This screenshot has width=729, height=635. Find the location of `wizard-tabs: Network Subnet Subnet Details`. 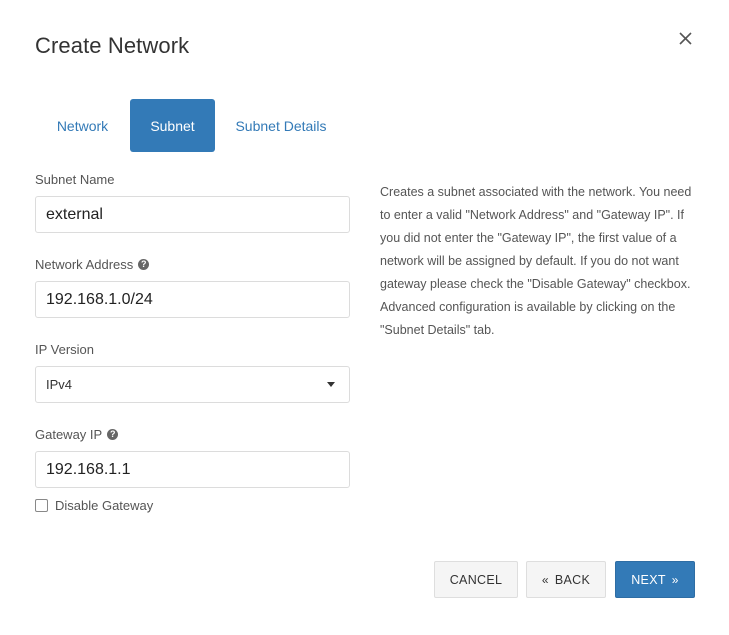

wizard-tabs: Network Subnet Subnet Details is located at coordinates (191, 125).